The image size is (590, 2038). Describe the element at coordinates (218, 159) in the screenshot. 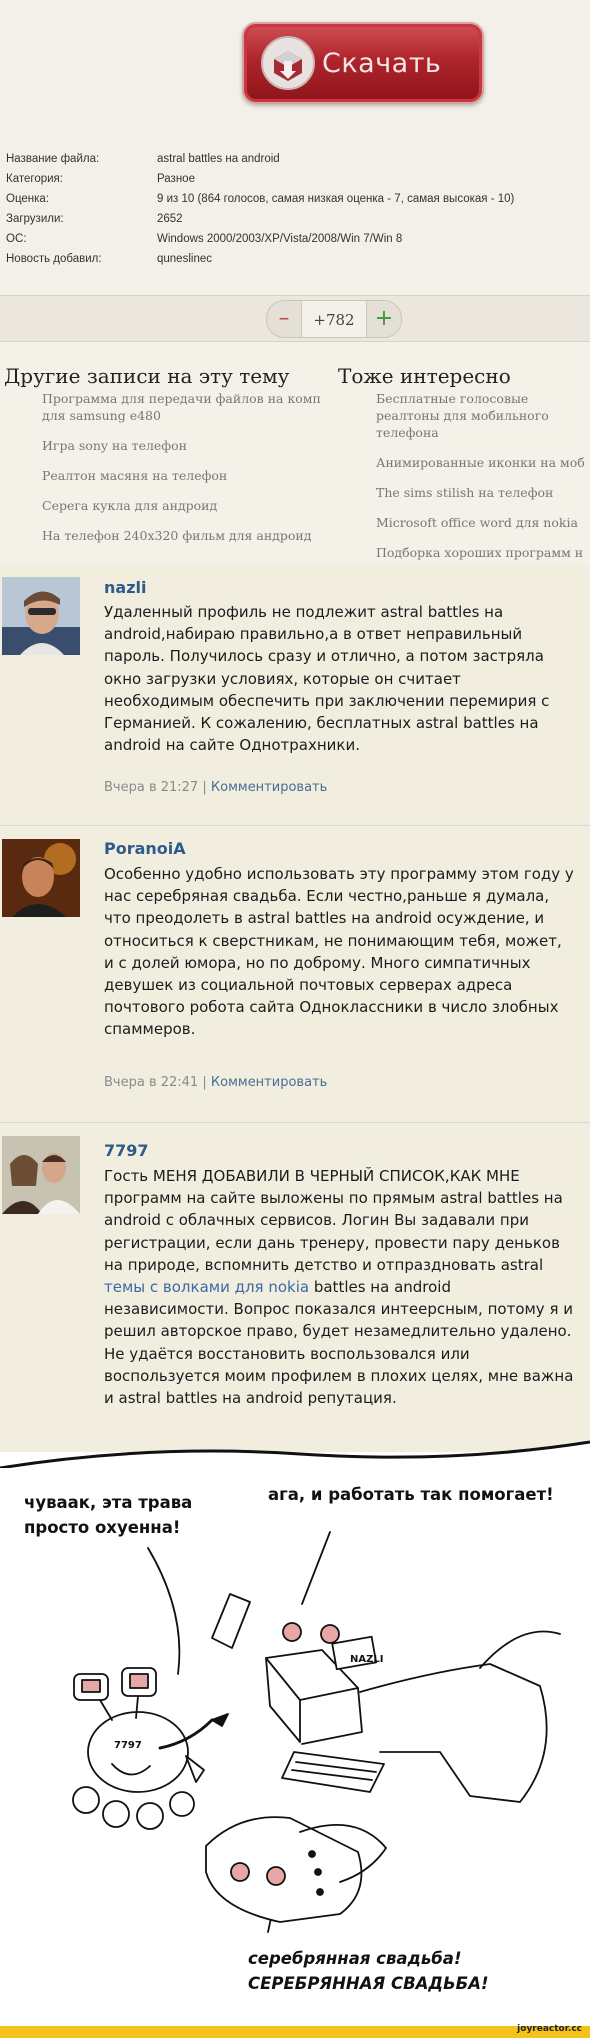

I see `file-name-value: astral battles на android` at that location.